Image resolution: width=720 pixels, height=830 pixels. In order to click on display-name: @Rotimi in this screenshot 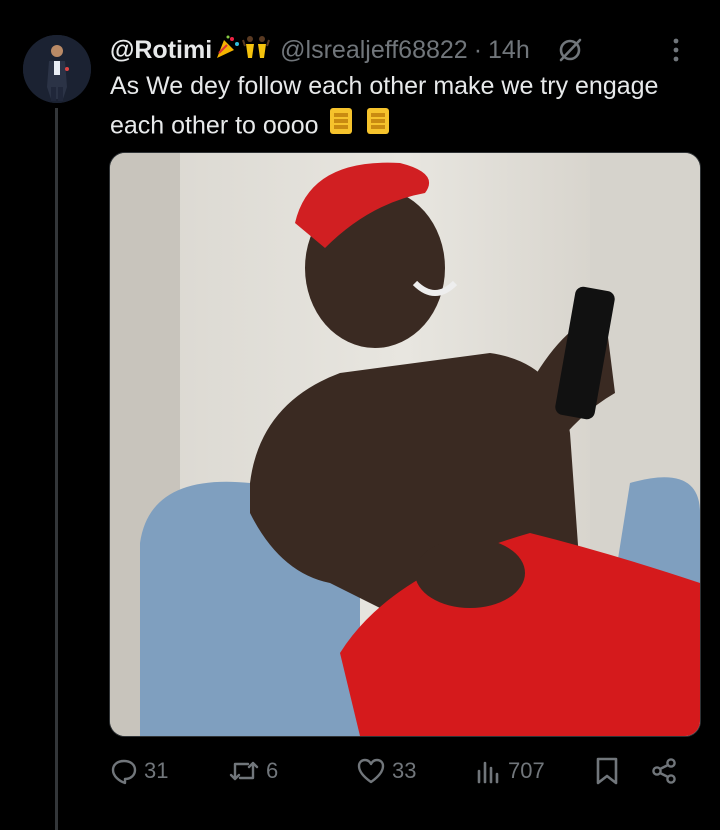, I will do `click(161, 50)`.